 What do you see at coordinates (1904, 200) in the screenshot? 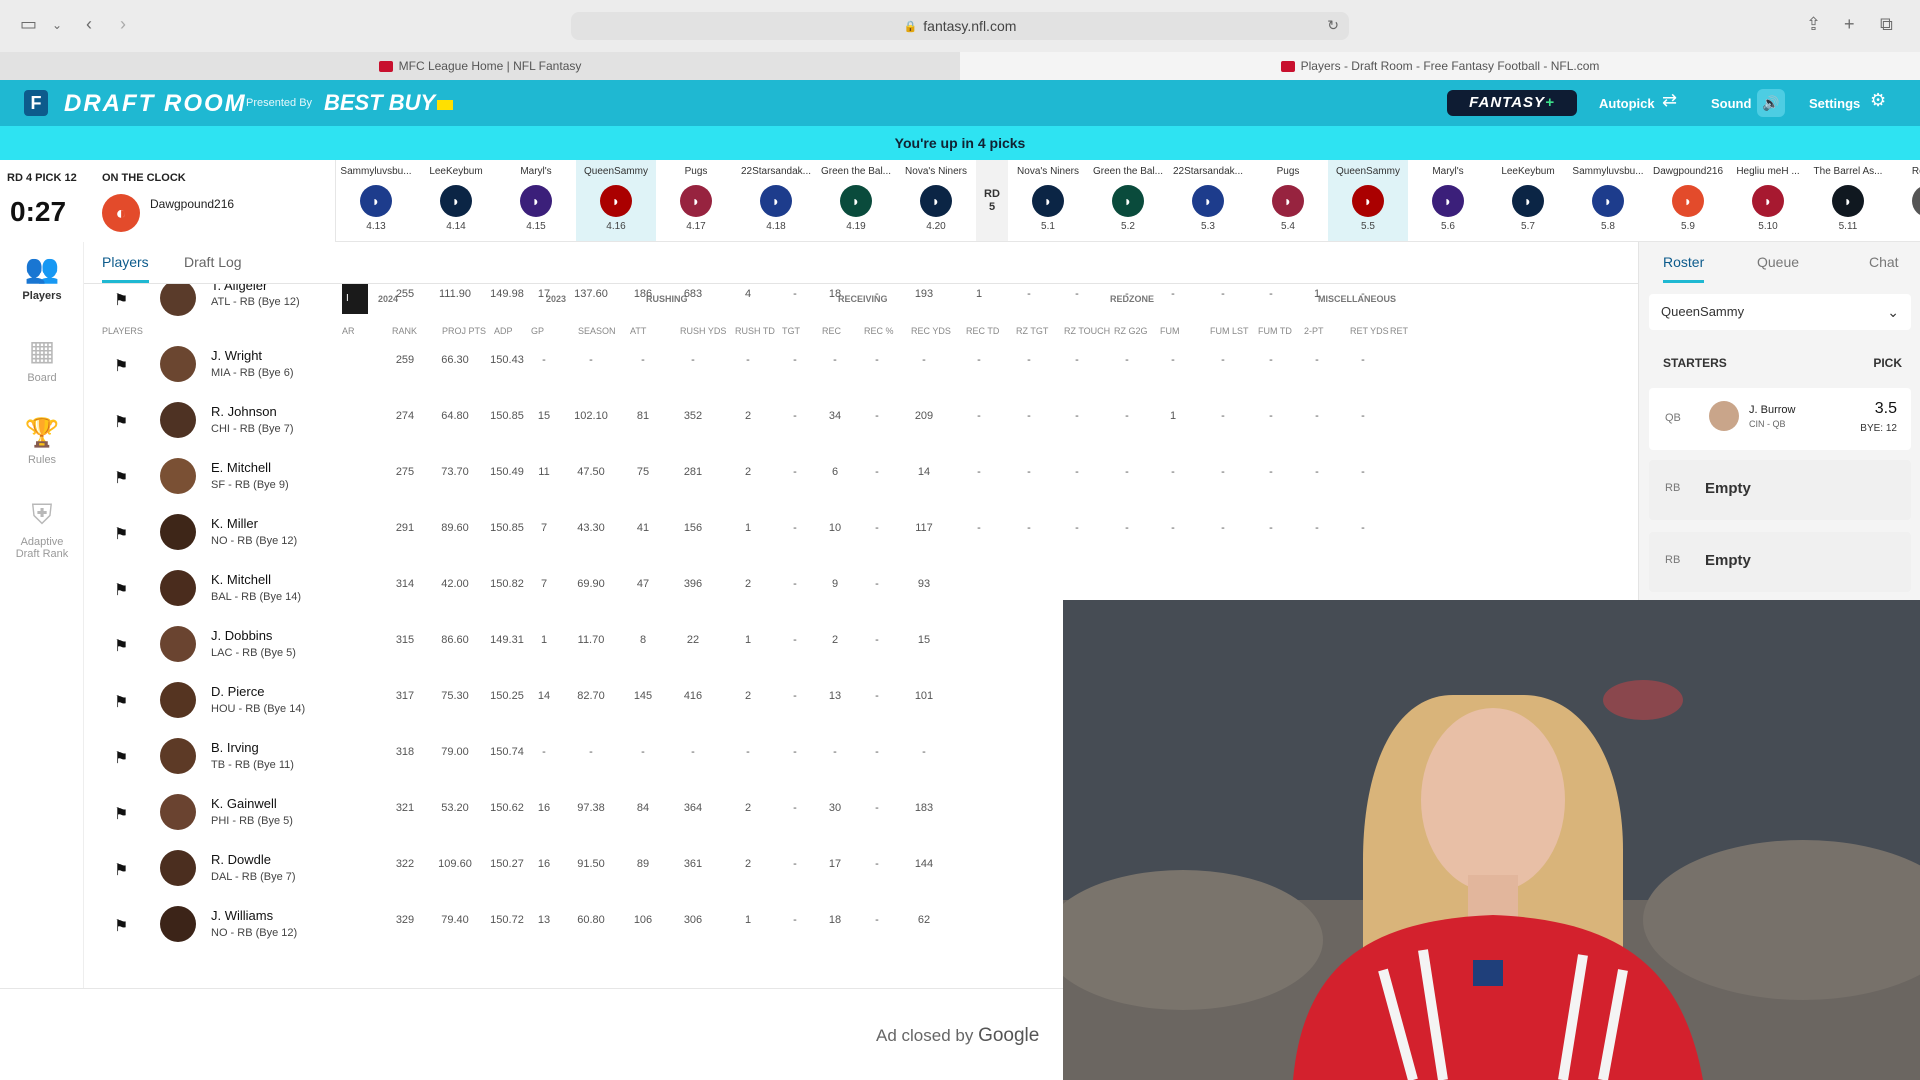
I see `draft-pick-slot: Robo... ◗` at bounding box center [1904, 200].